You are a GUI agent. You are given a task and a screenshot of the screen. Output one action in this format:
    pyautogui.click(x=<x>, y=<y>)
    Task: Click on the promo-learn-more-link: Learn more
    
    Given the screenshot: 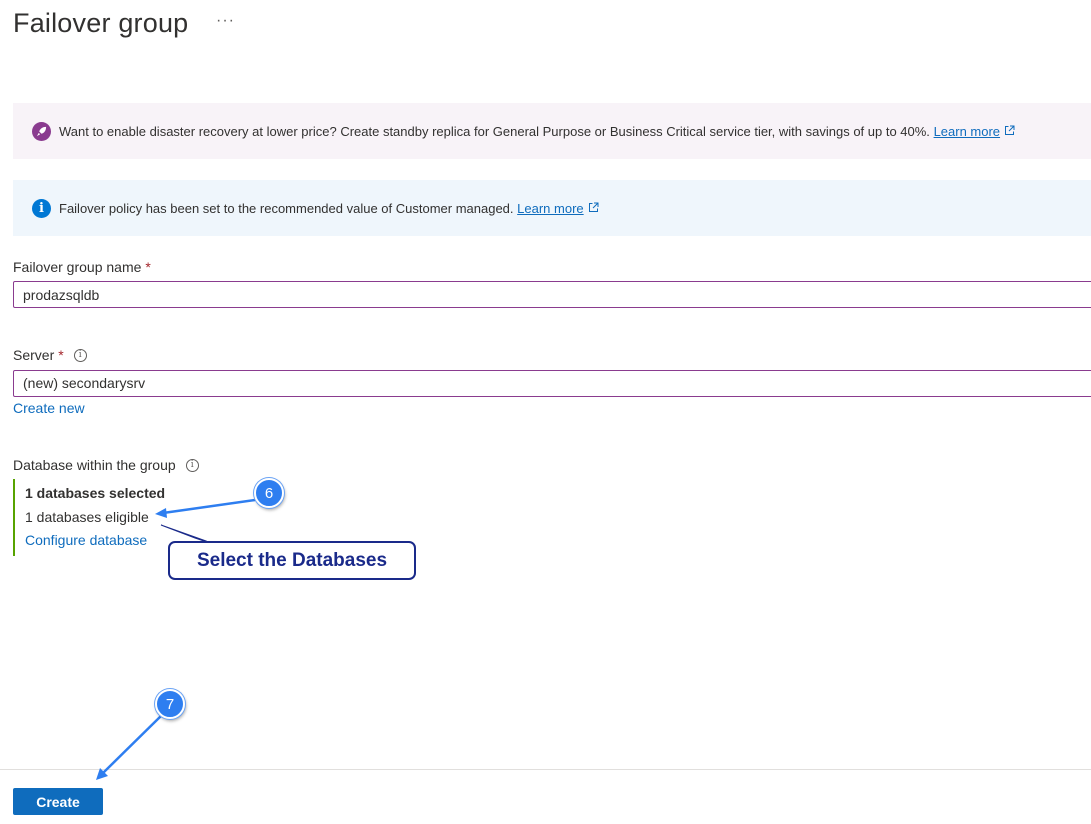 What is the action you would take?
    pyautogui.click(x=967, y=131)
    